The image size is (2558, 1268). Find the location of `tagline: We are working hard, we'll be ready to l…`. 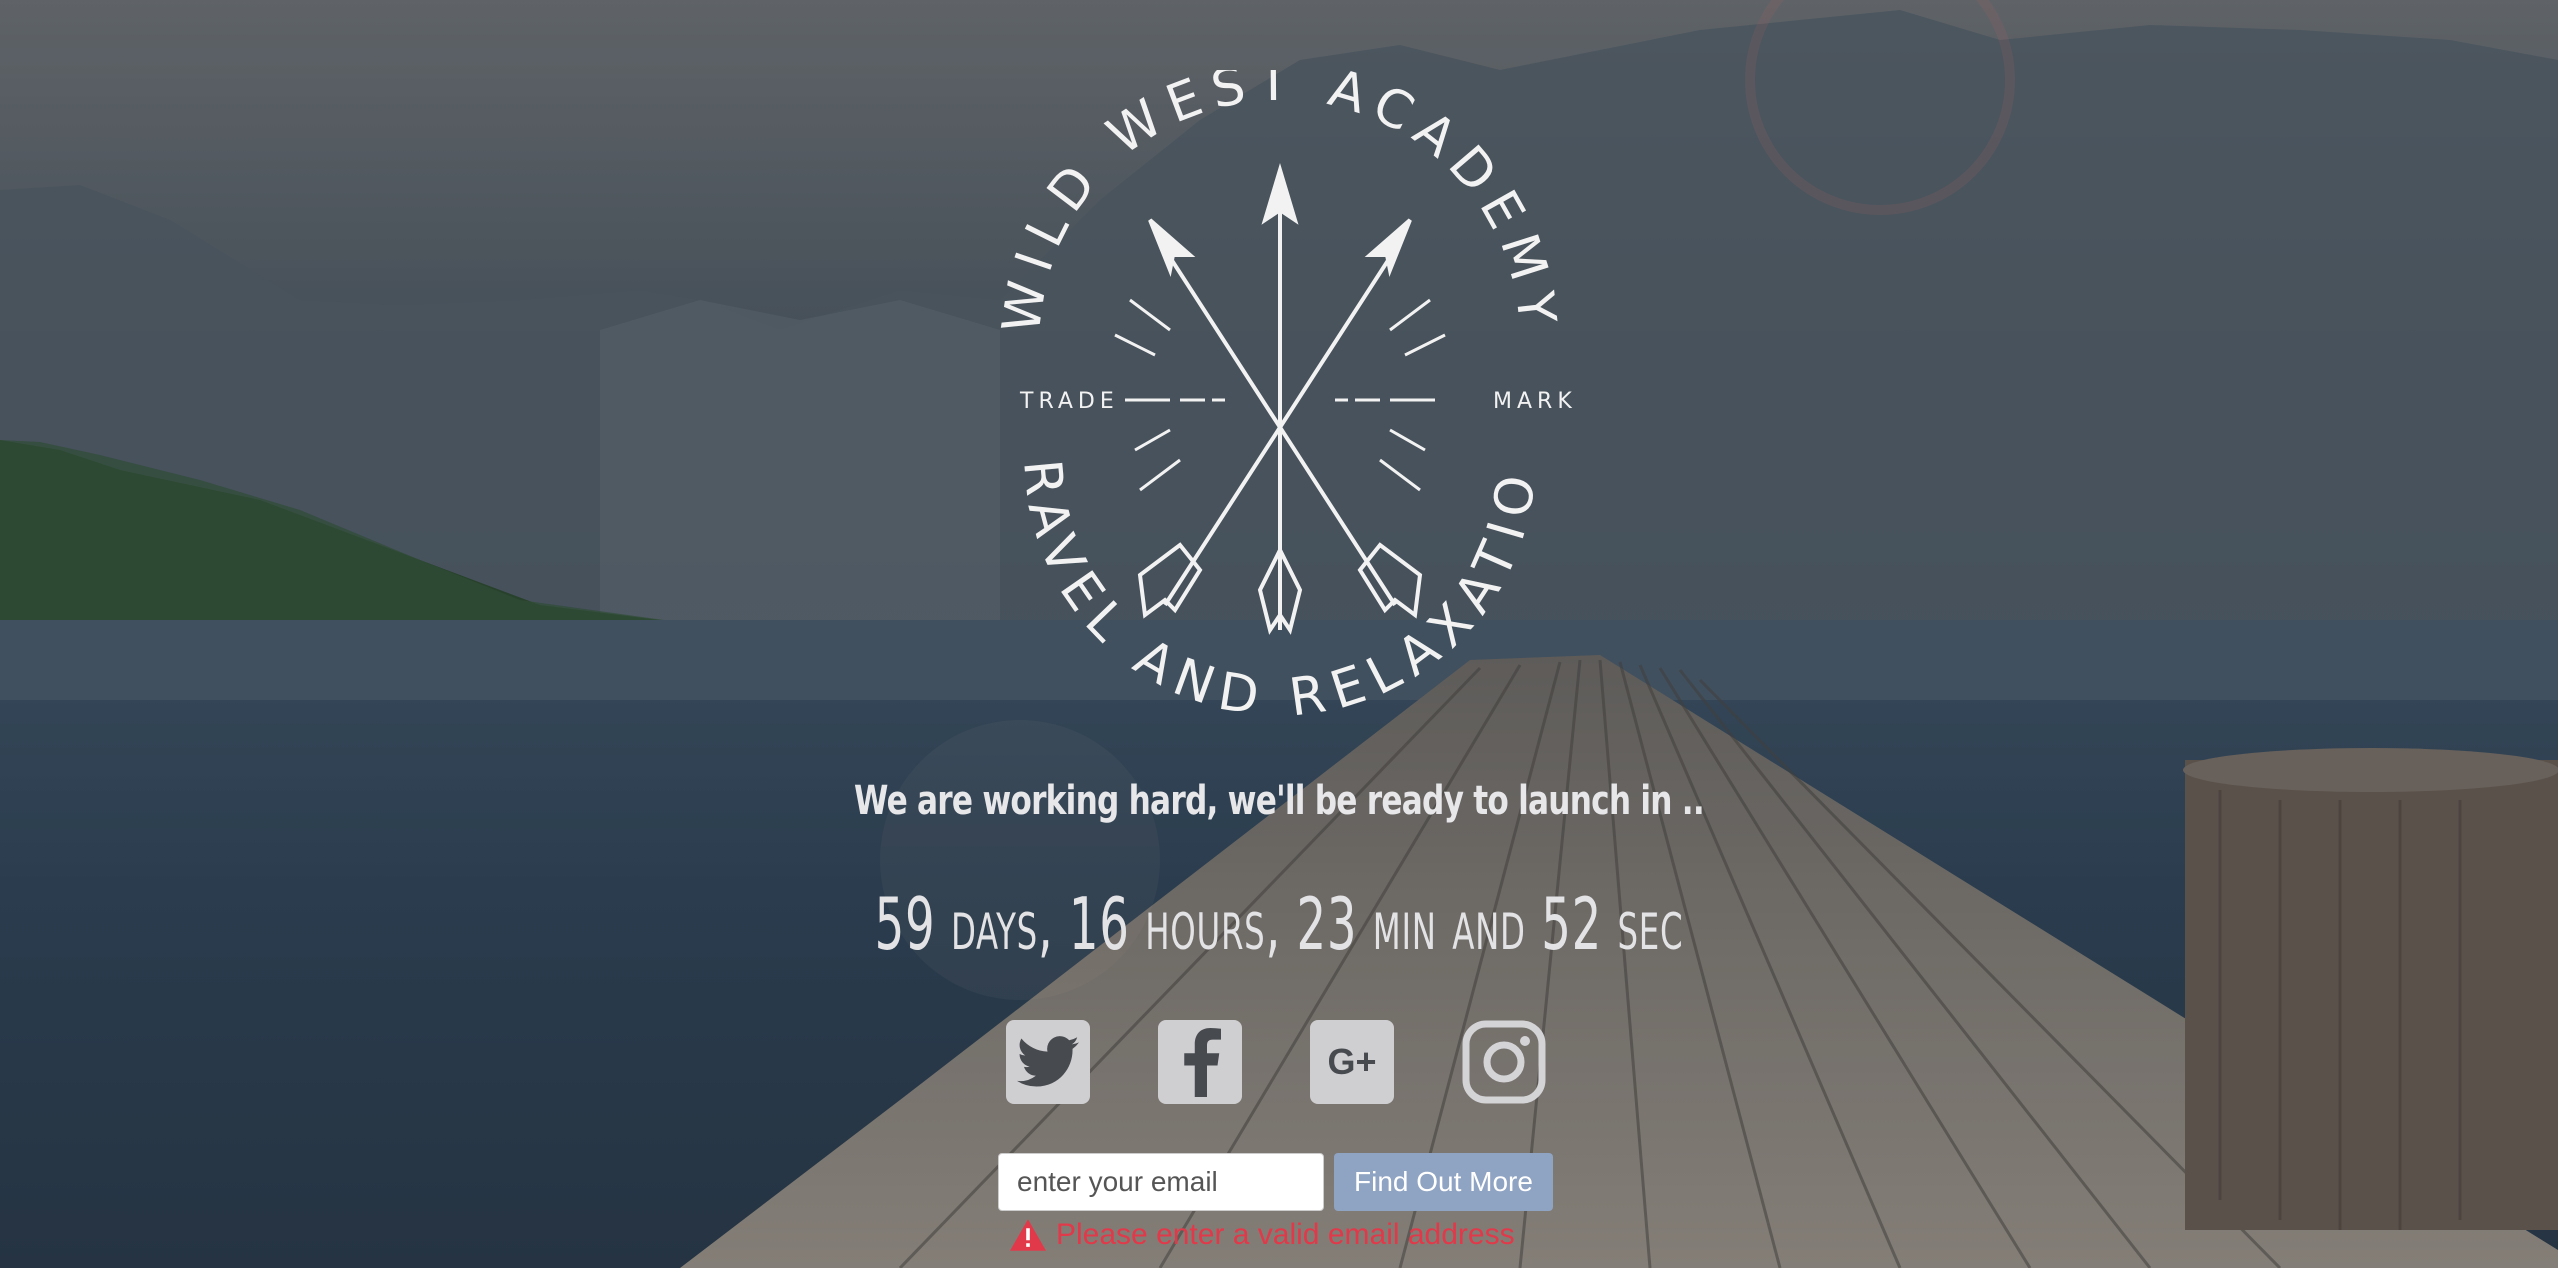

tagline: We are working hard, we'll be ready to l… is located at coordinates (1279, 801).